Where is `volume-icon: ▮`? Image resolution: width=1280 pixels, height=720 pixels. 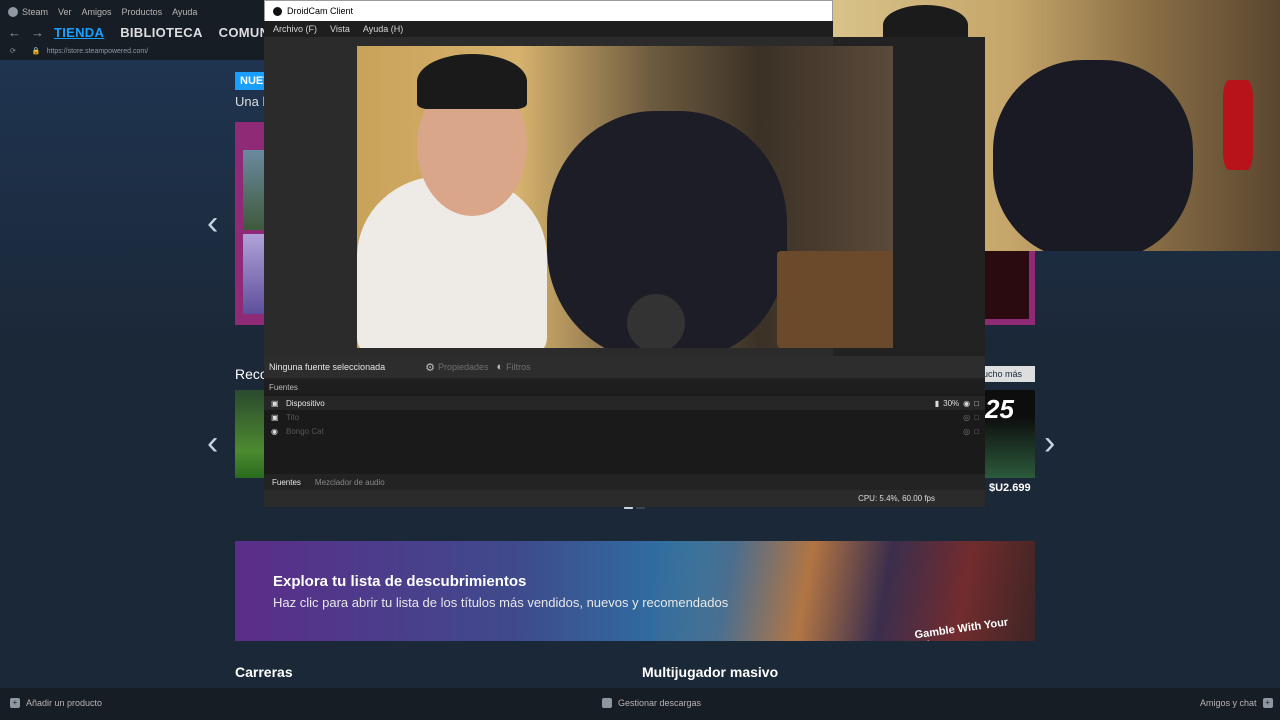
volume-icon: ▮ is located at coordinates (937, 403).